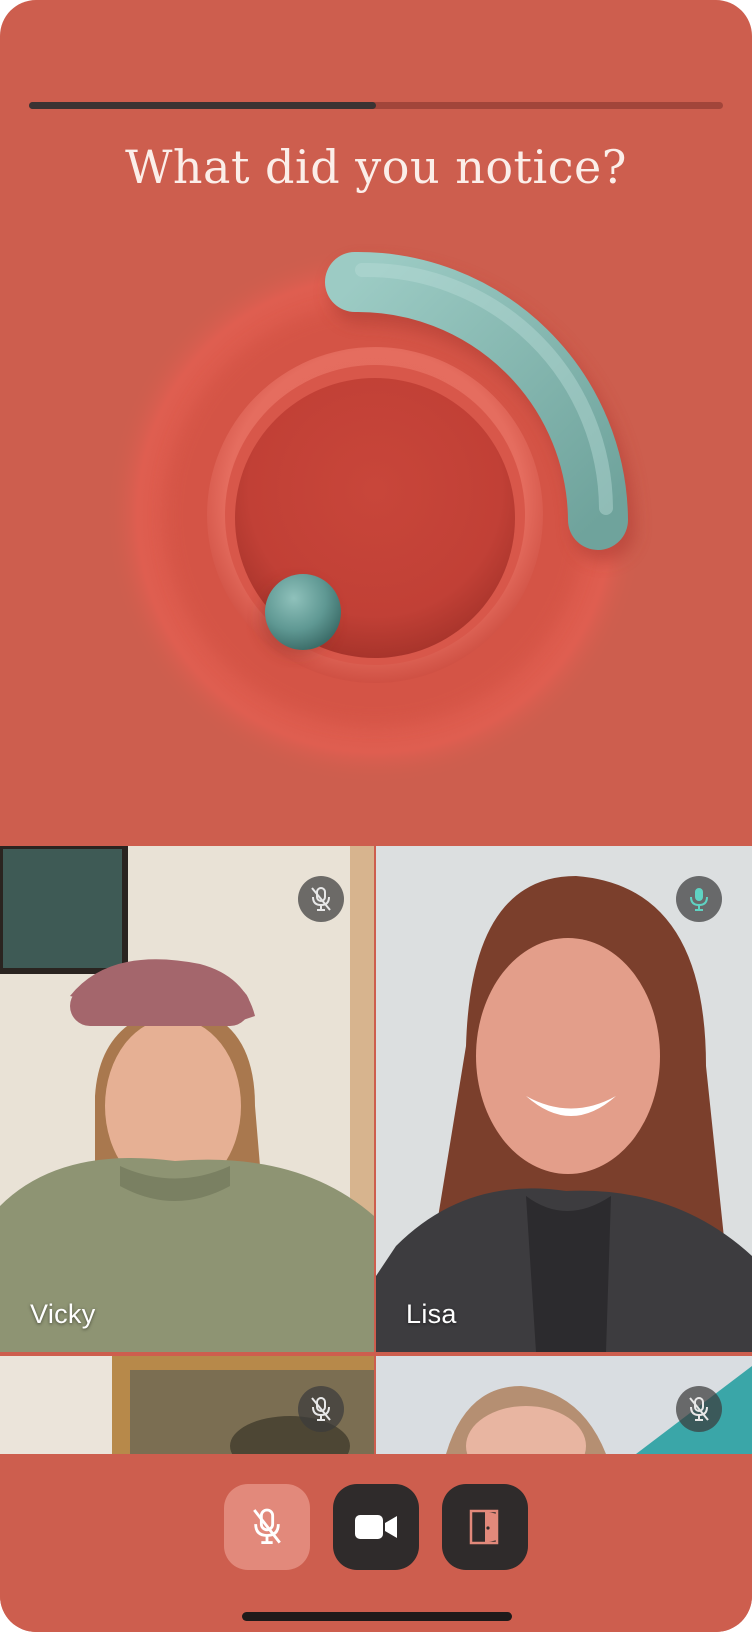  I want to click on door-exit-icon, so click(484, 1527).